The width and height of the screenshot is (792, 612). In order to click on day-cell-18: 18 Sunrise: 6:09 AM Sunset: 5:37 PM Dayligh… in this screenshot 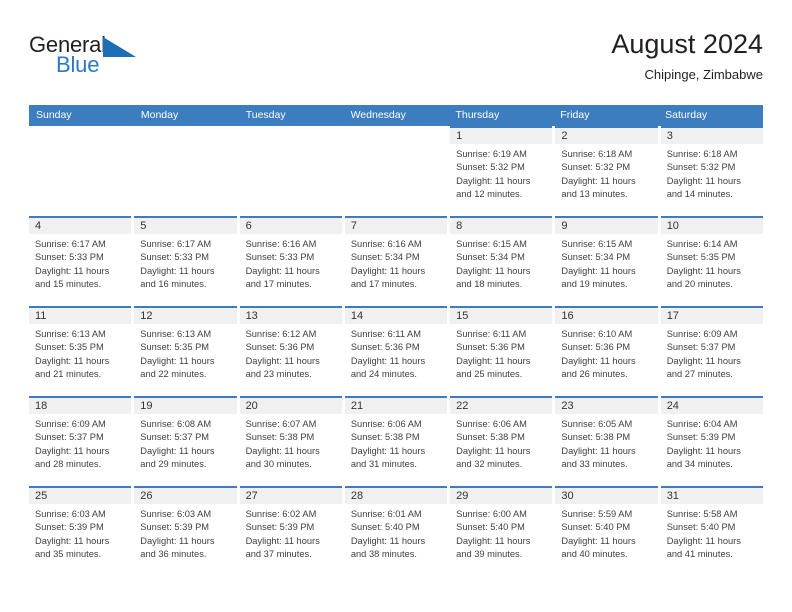, I will do `click(80, 441)`.